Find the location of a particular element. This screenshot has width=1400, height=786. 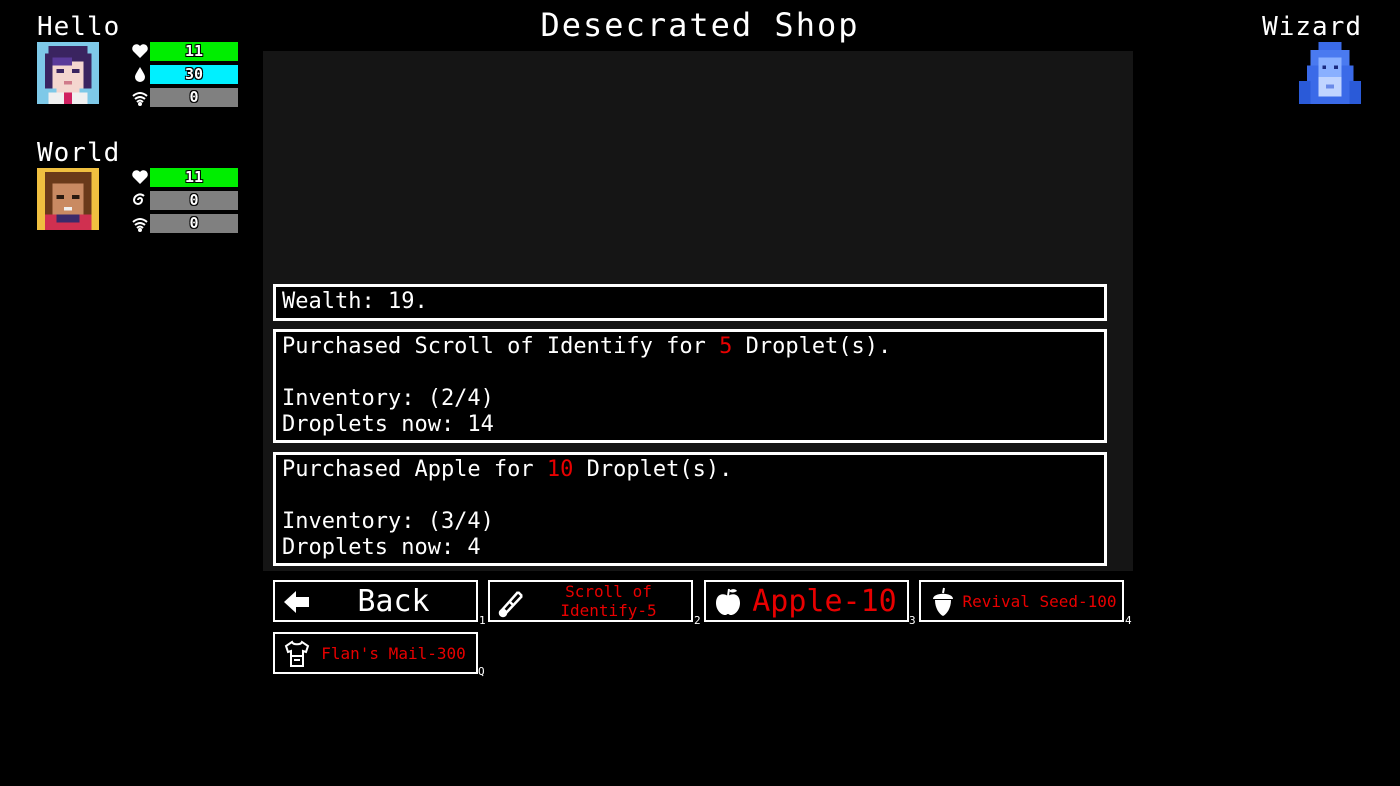

droplets-text: Droplets now: 4 is located at coordinates (381, 547).